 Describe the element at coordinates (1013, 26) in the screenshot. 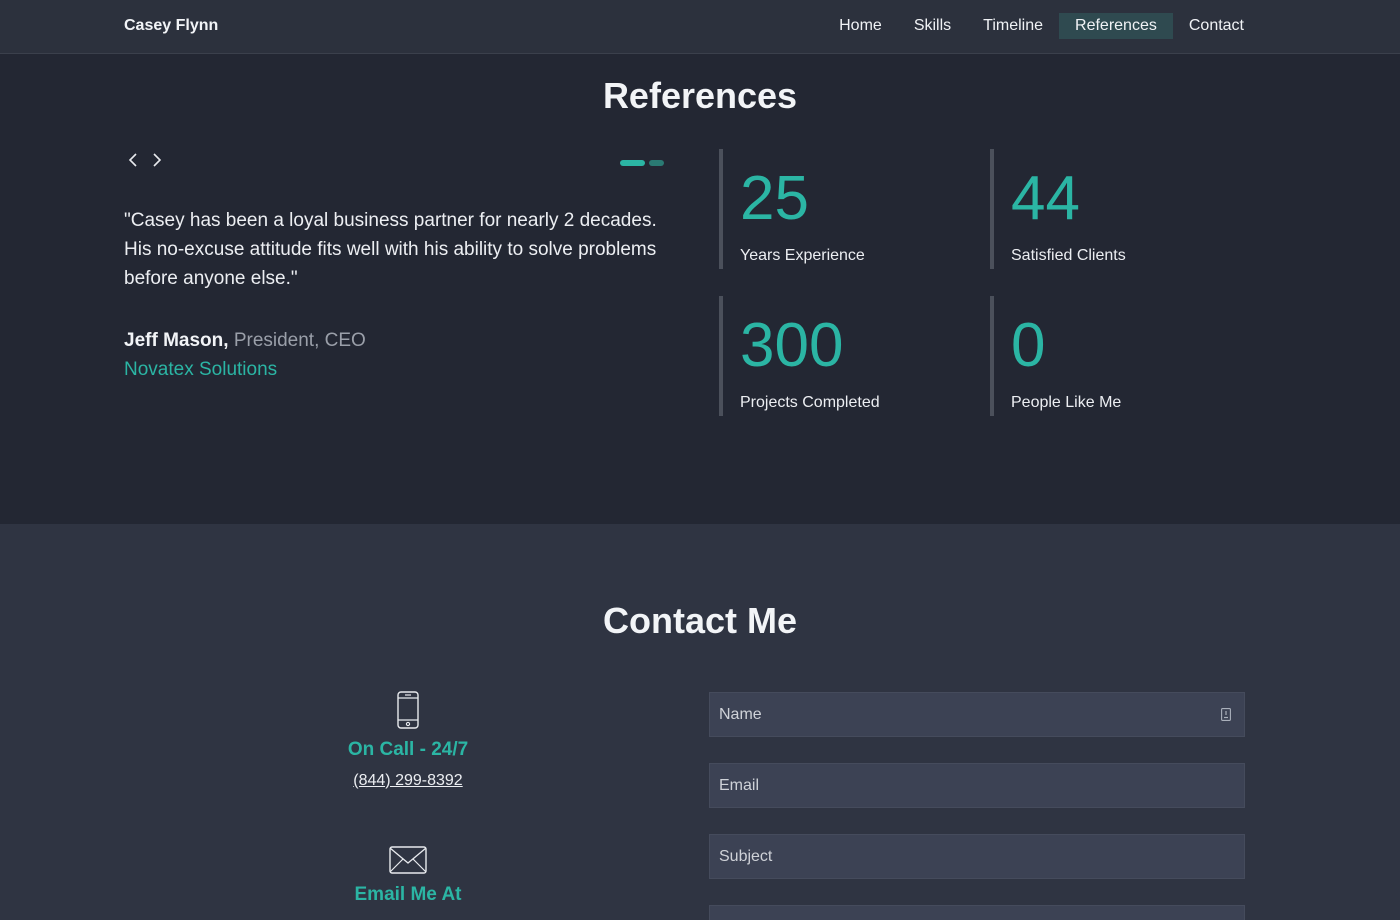

I see `nav-item-timeline: Timeline` at that location.